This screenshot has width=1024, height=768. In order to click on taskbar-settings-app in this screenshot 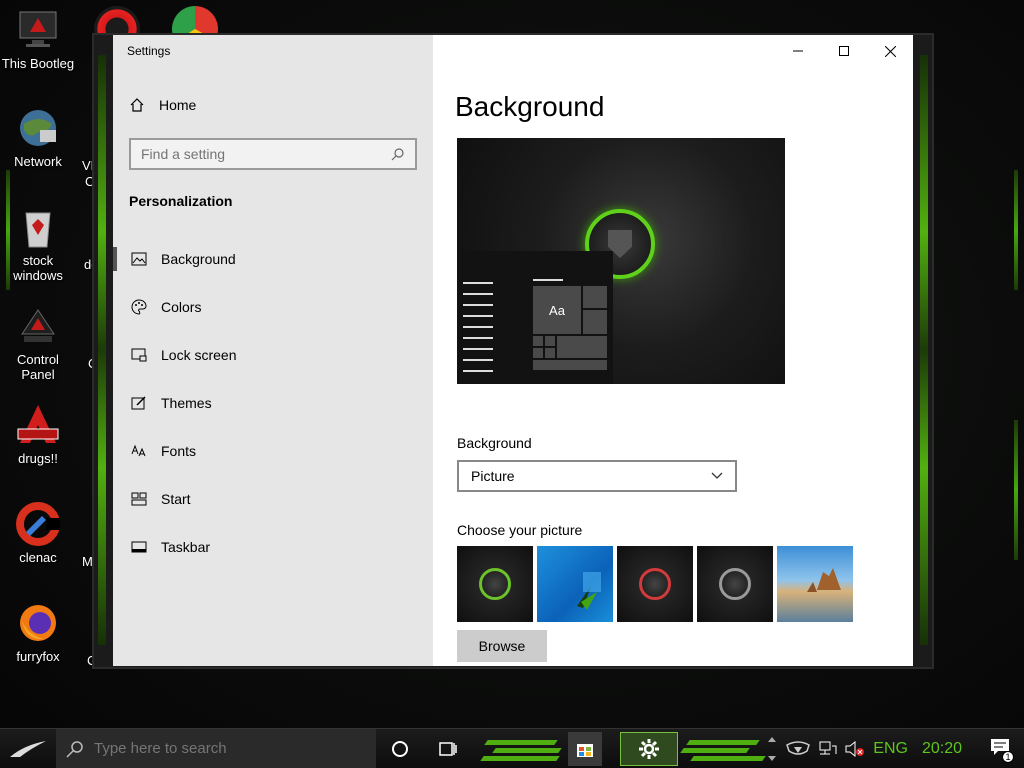, I will do `click(649, 748)`.